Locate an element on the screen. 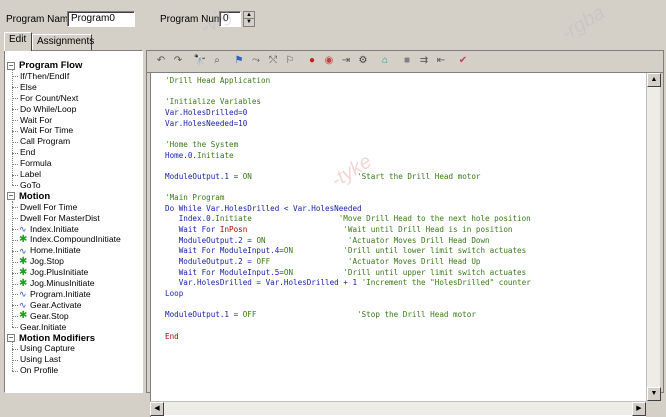 This screenshot has height=417, width=666. tree-item: Wait For is located at coordinates (36, 120).